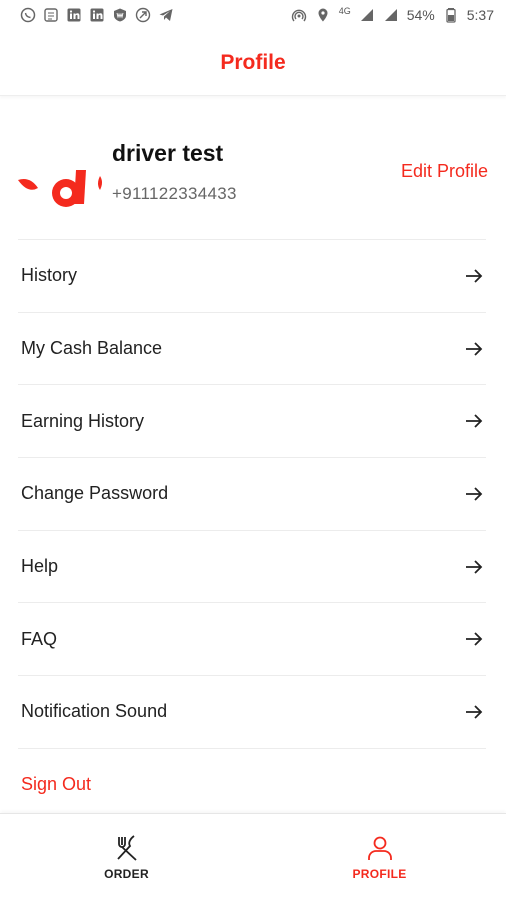  Describe the element at coordinates (252, 711) in the screenshot. I see `menu-item-notification-sound: Notification Sound` at that location.